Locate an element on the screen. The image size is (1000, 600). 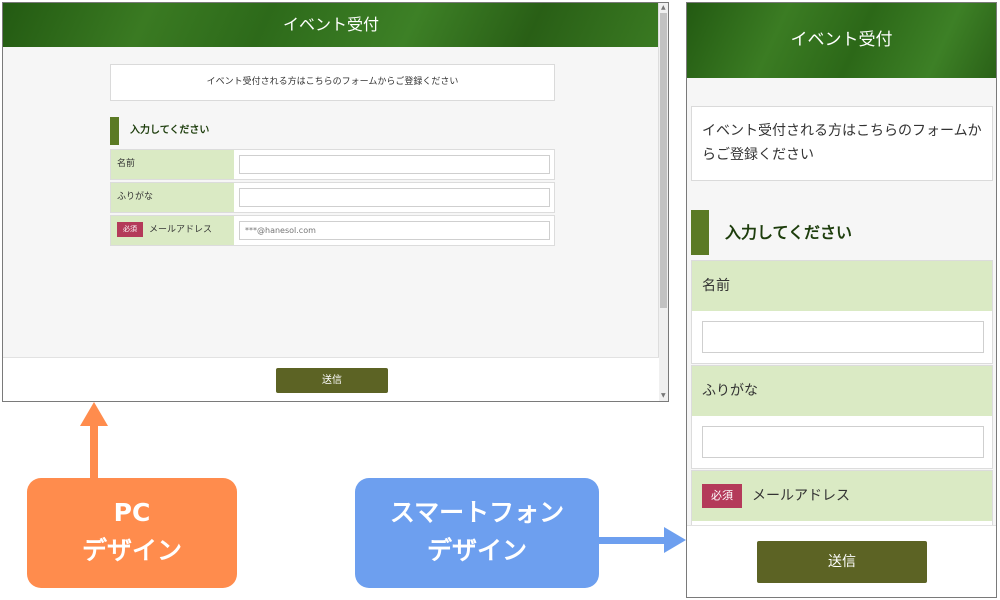
sp-right-arrow-icon is located at coordinates (642, 540).